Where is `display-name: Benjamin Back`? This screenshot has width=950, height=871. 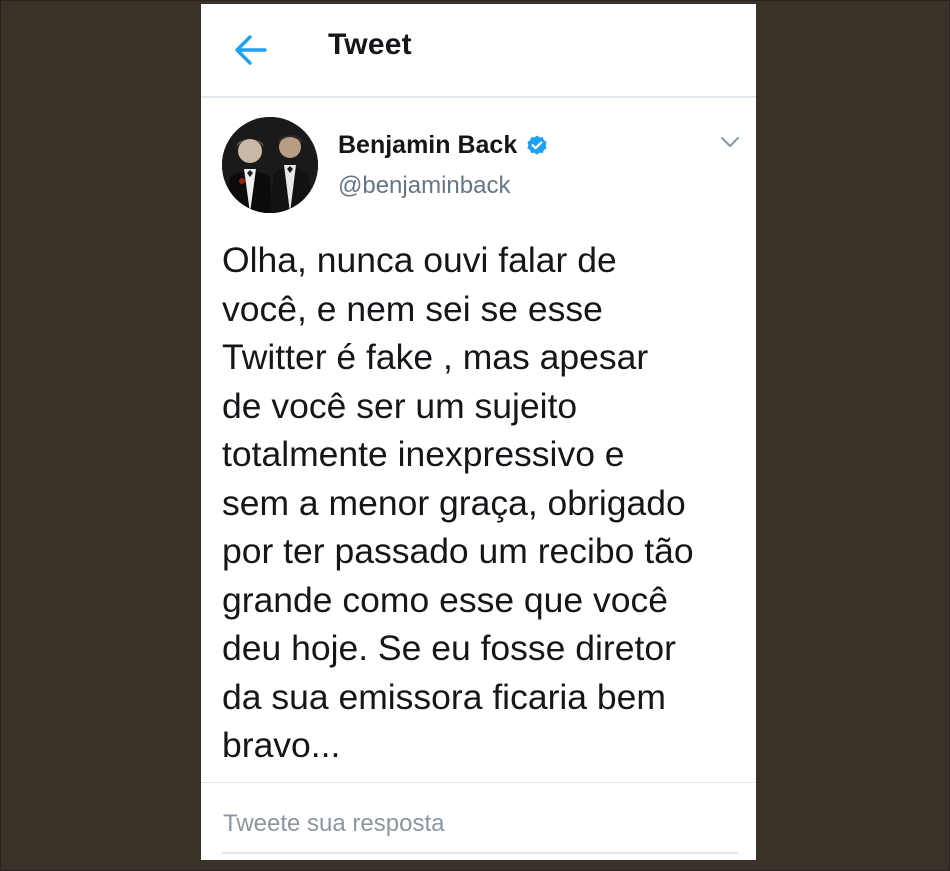
display-name: Benjamin Back is located at coordinates (428, 145).